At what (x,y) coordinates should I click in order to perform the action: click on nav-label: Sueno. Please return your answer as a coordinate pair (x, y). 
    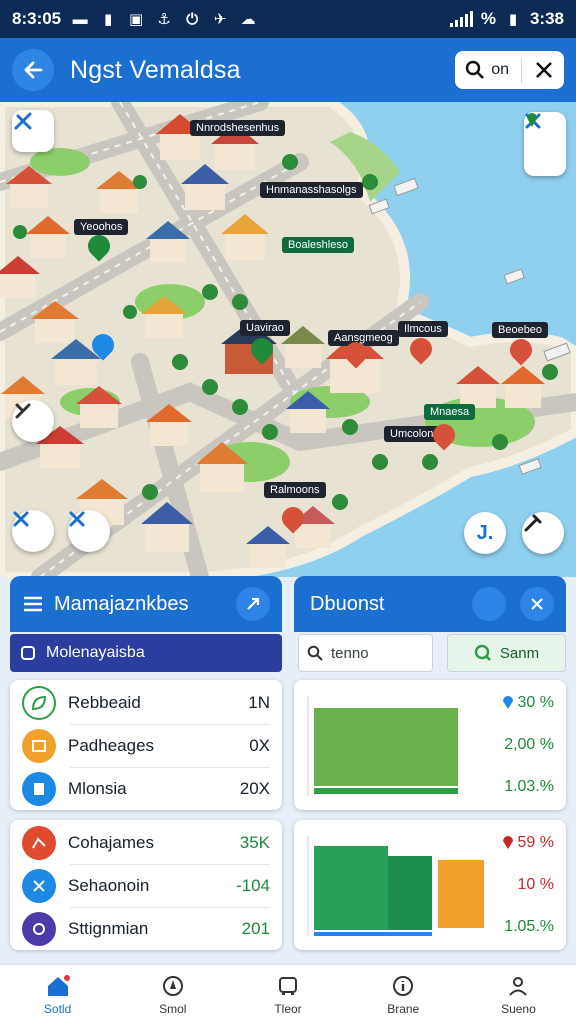
    Looking at the image, I should click on (518, 1008).